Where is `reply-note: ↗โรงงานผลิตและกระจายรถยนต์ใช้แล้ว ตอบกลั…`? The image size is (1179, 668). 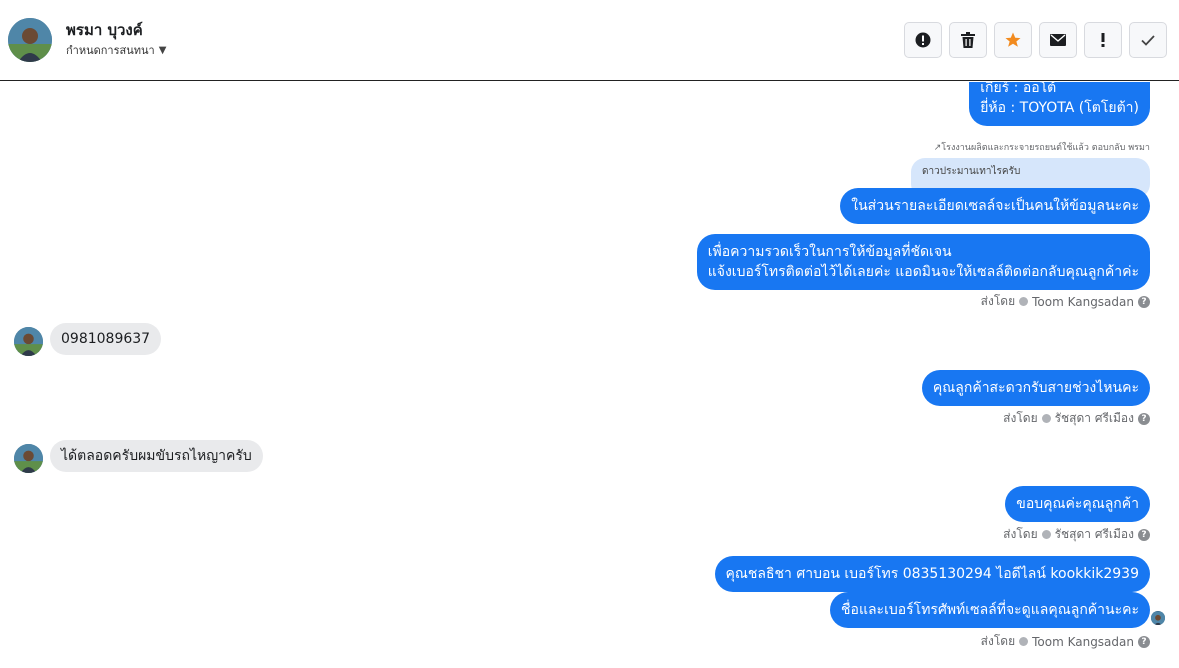 reply-note: ↗โรงงานผลิตและกระจายรถยนต์ใช้แล้ว ตอบกลั… is located at coordinates (1042, 147).